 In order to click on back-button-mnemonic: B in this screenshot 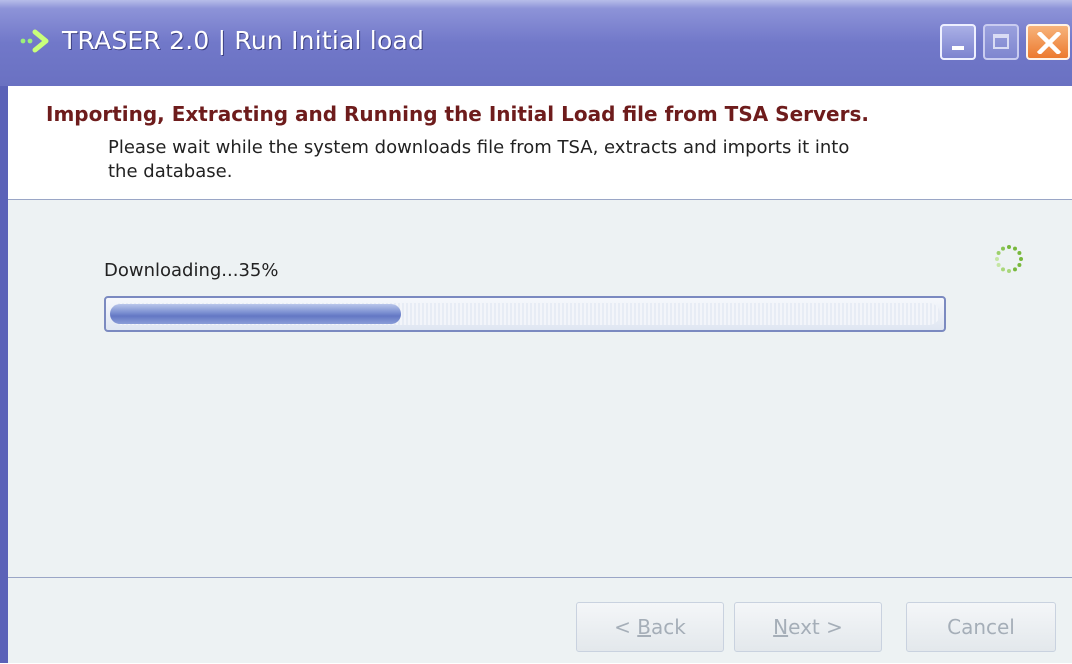, I will do `click(644, 627)`.